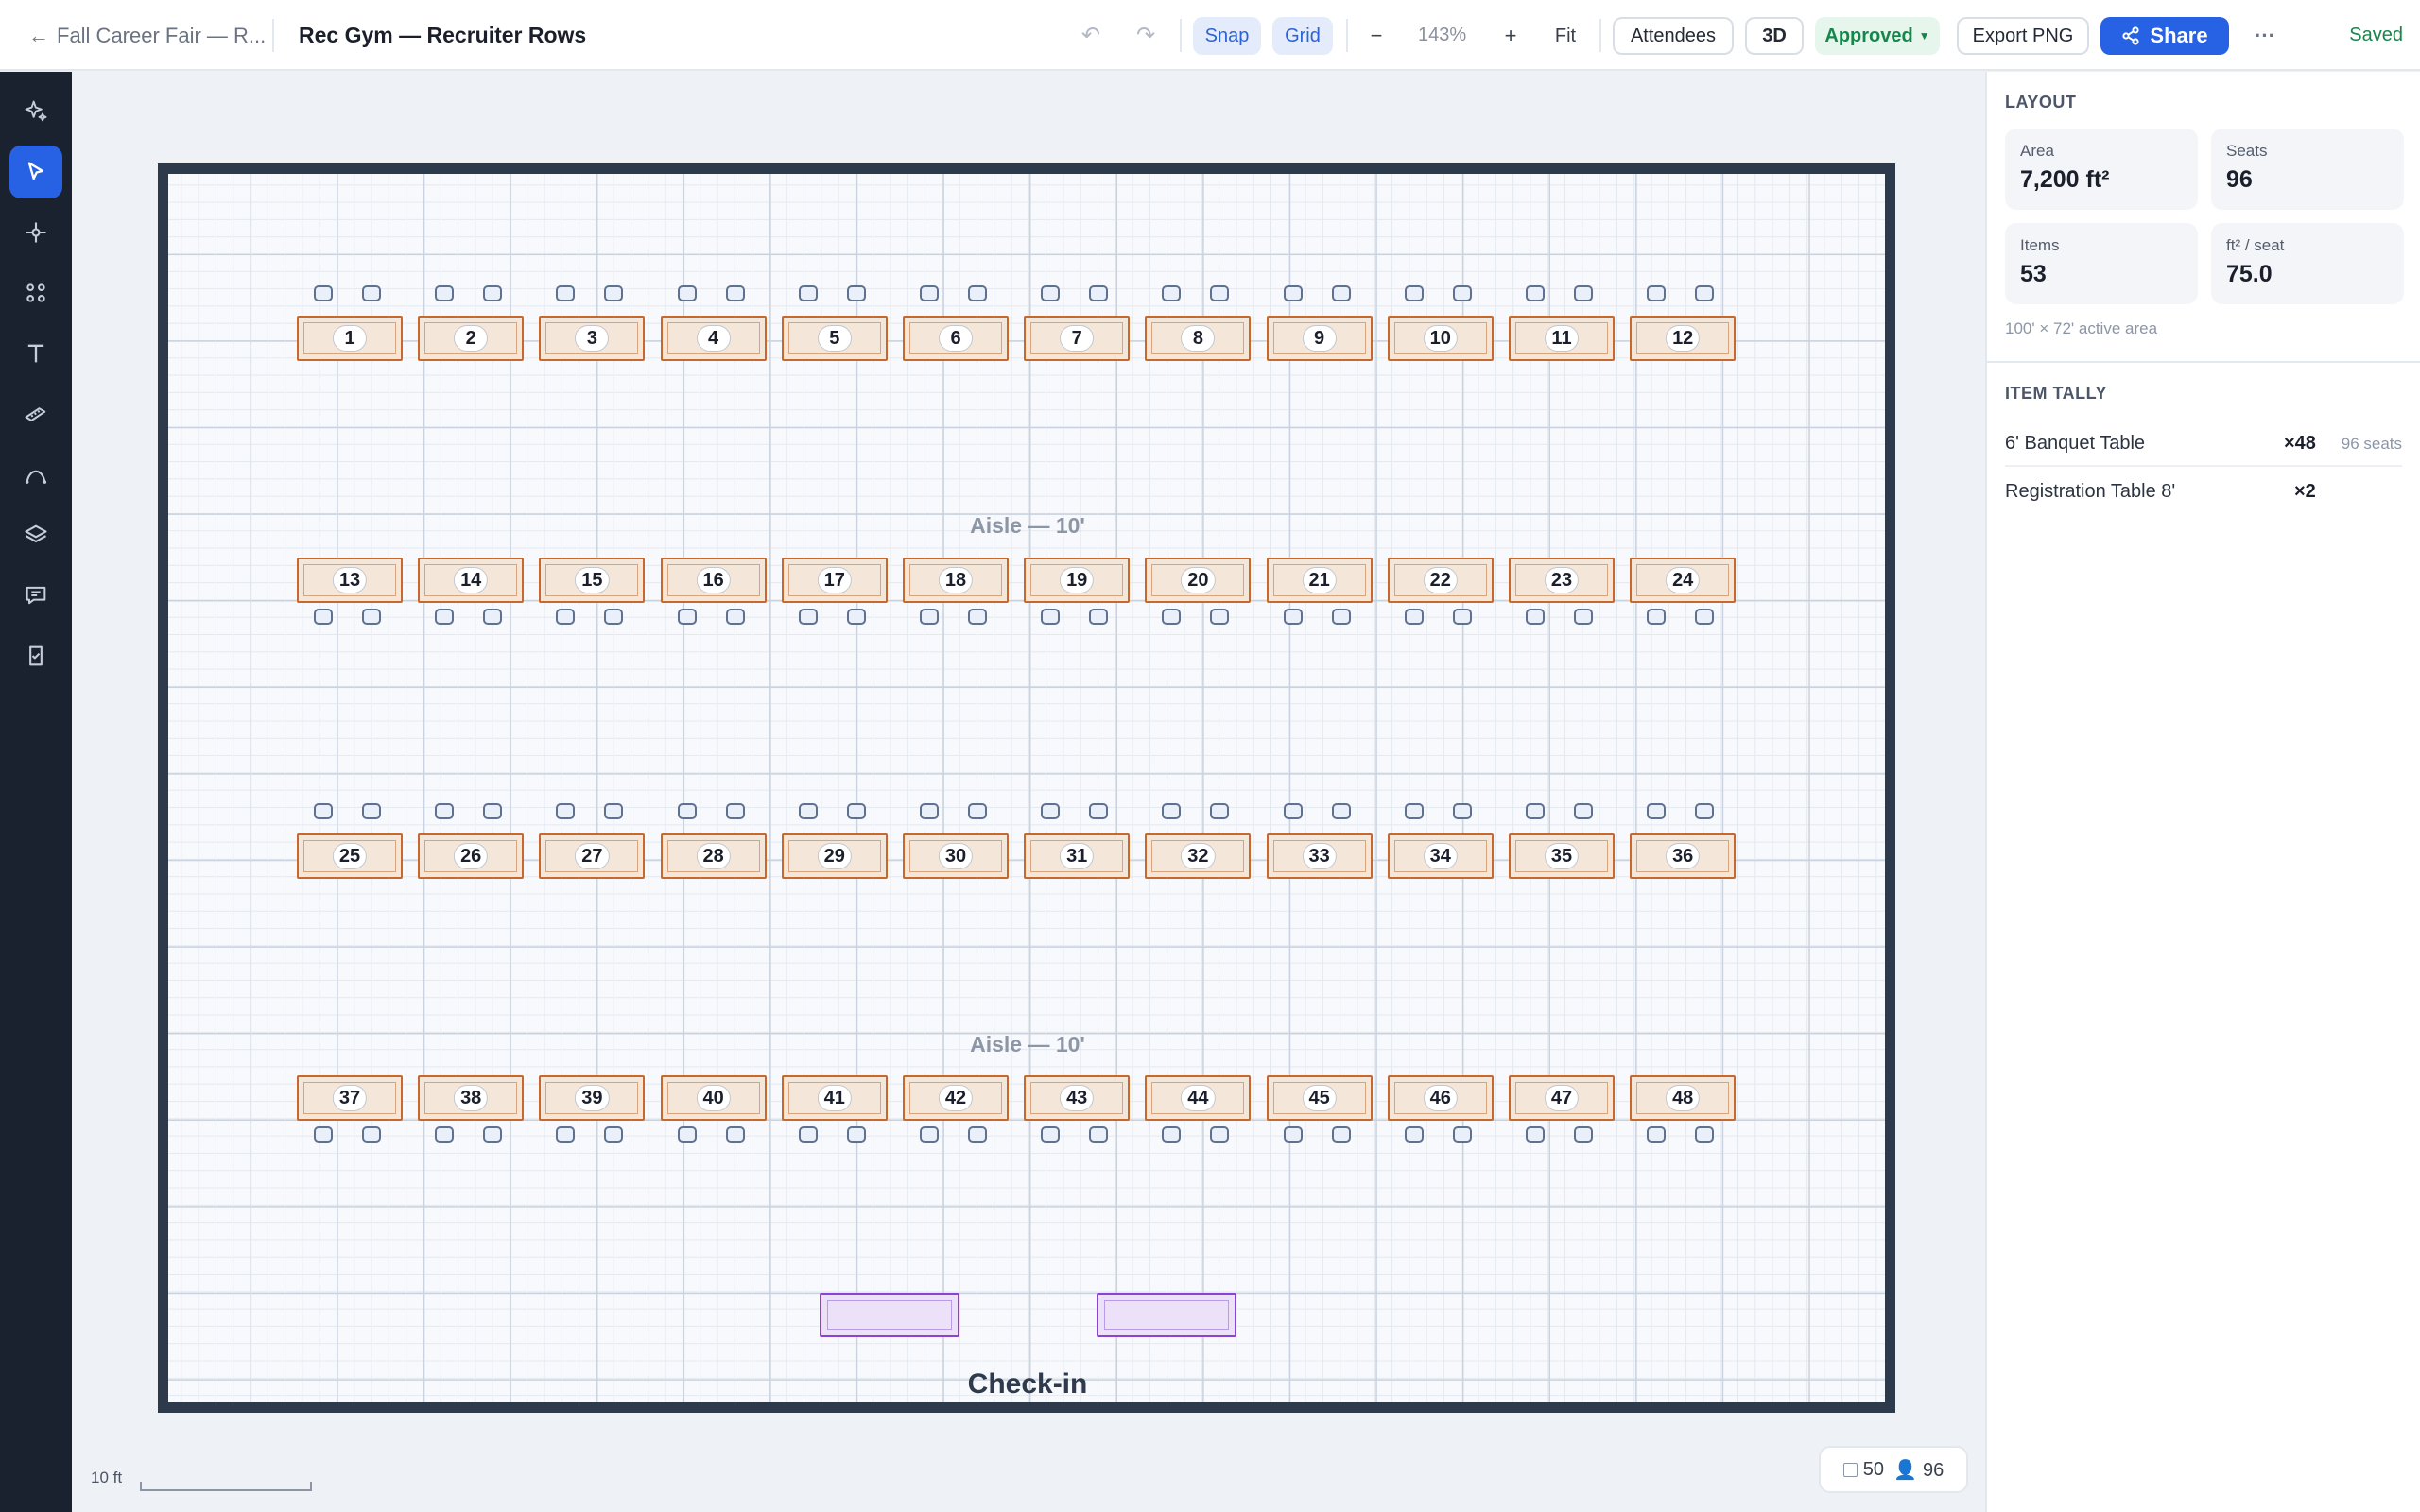  I want to click on banquet-table: 42, so click(956, 1098).